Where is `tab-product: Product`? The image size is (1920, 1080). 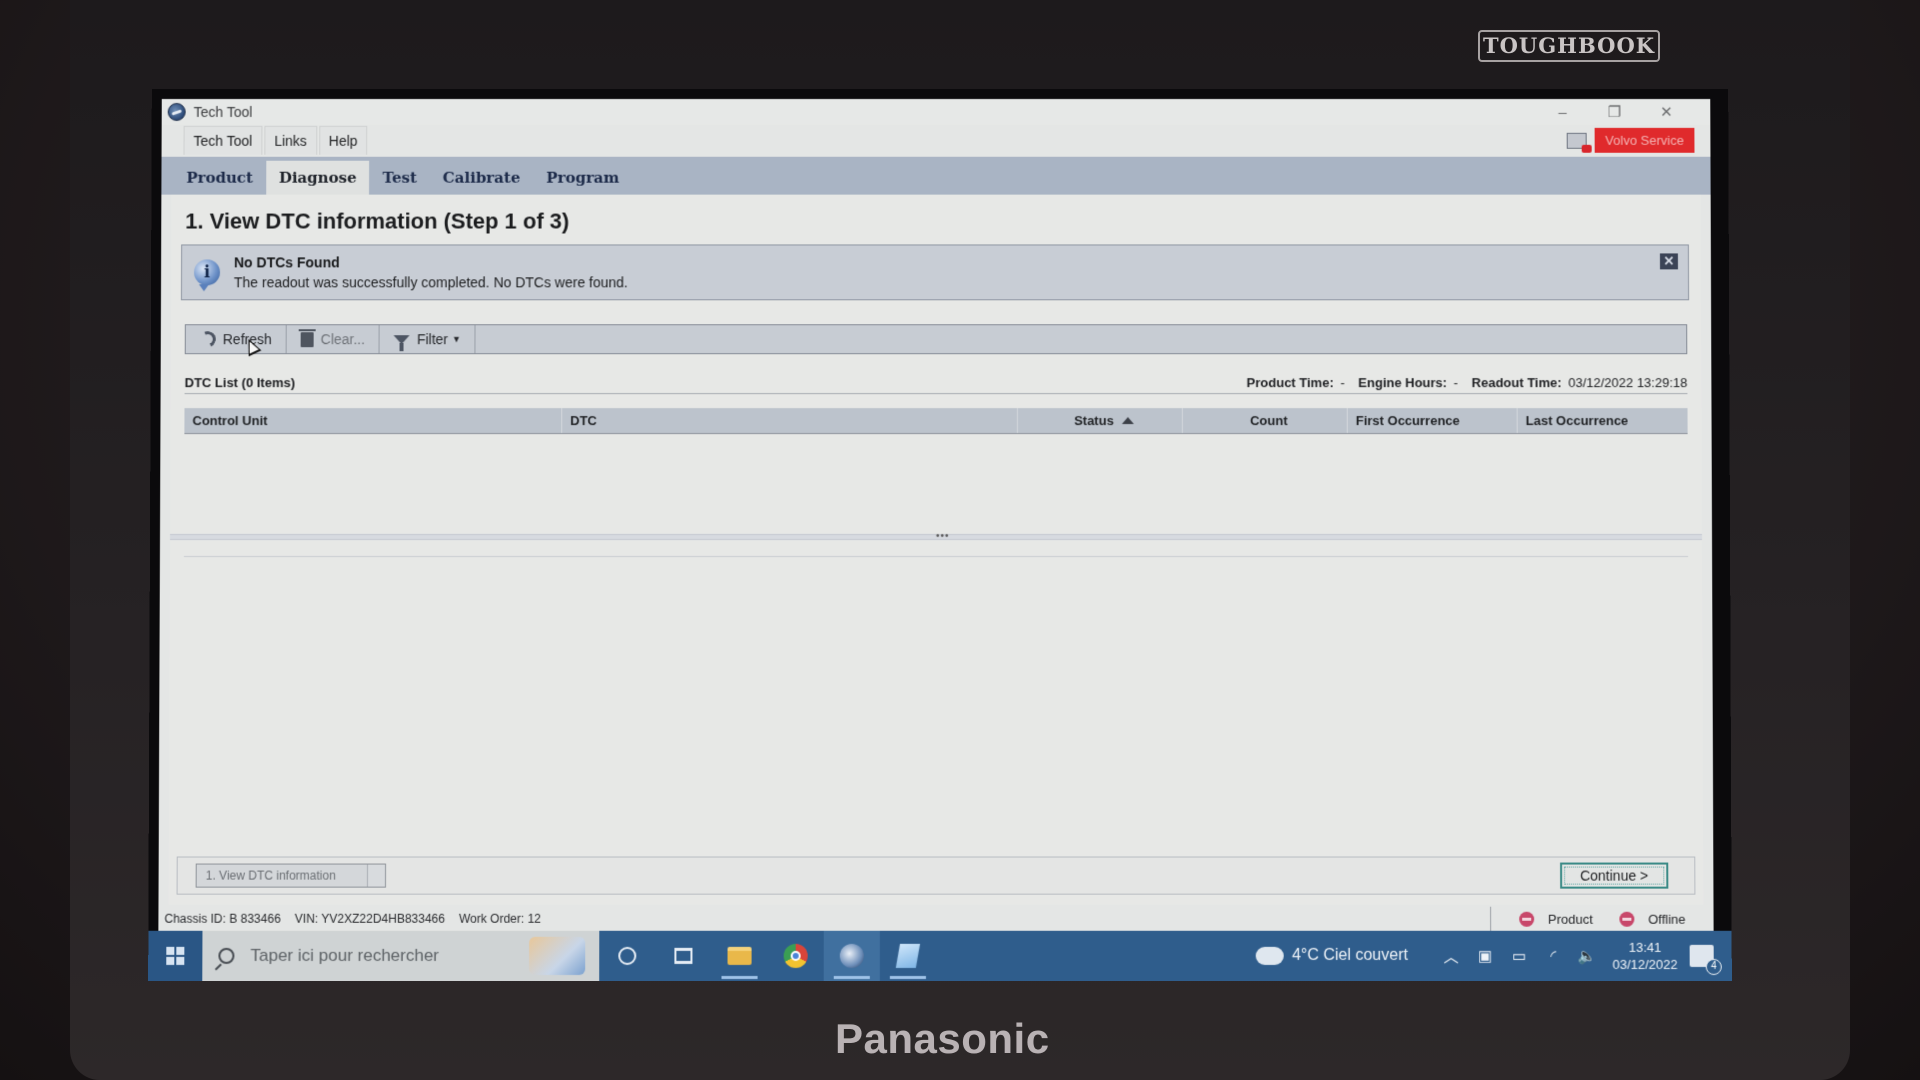
tab-product: Product is located at coordinates (219, 178).